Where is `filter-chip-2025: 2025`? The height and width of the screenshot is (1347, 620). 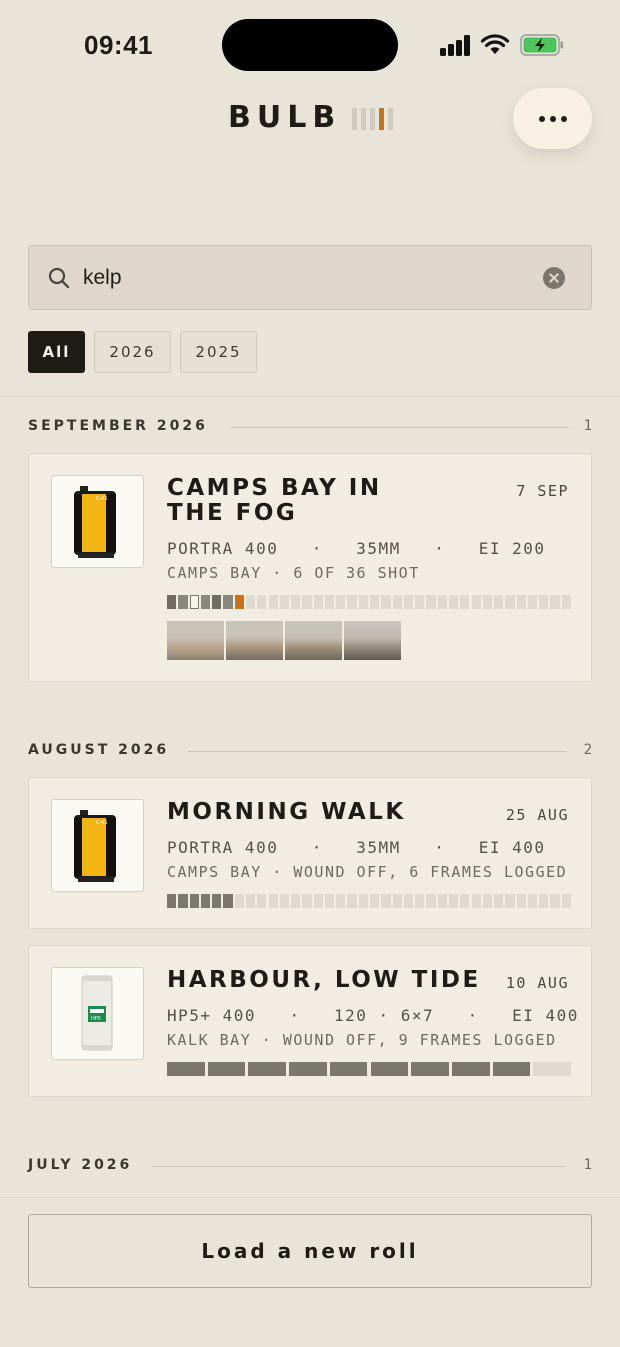 filter-chip-2025: 2025 is located at coordinates (218, 352).